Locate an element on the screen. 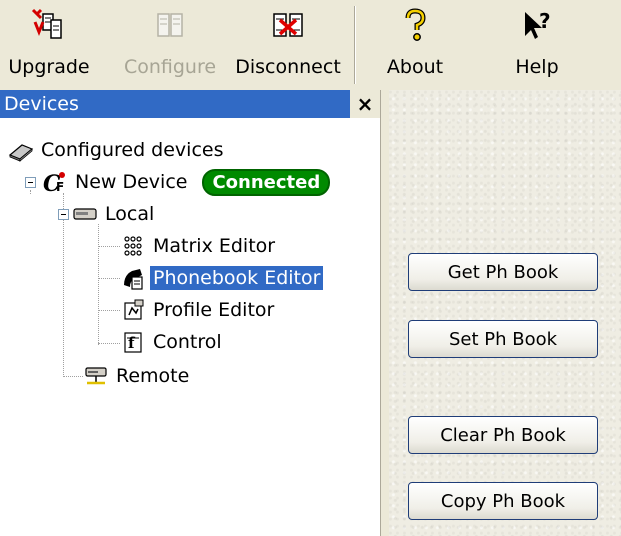 The image size is (621, 536). disconnect-label: Disconnect is located at coordinates (288, 67).